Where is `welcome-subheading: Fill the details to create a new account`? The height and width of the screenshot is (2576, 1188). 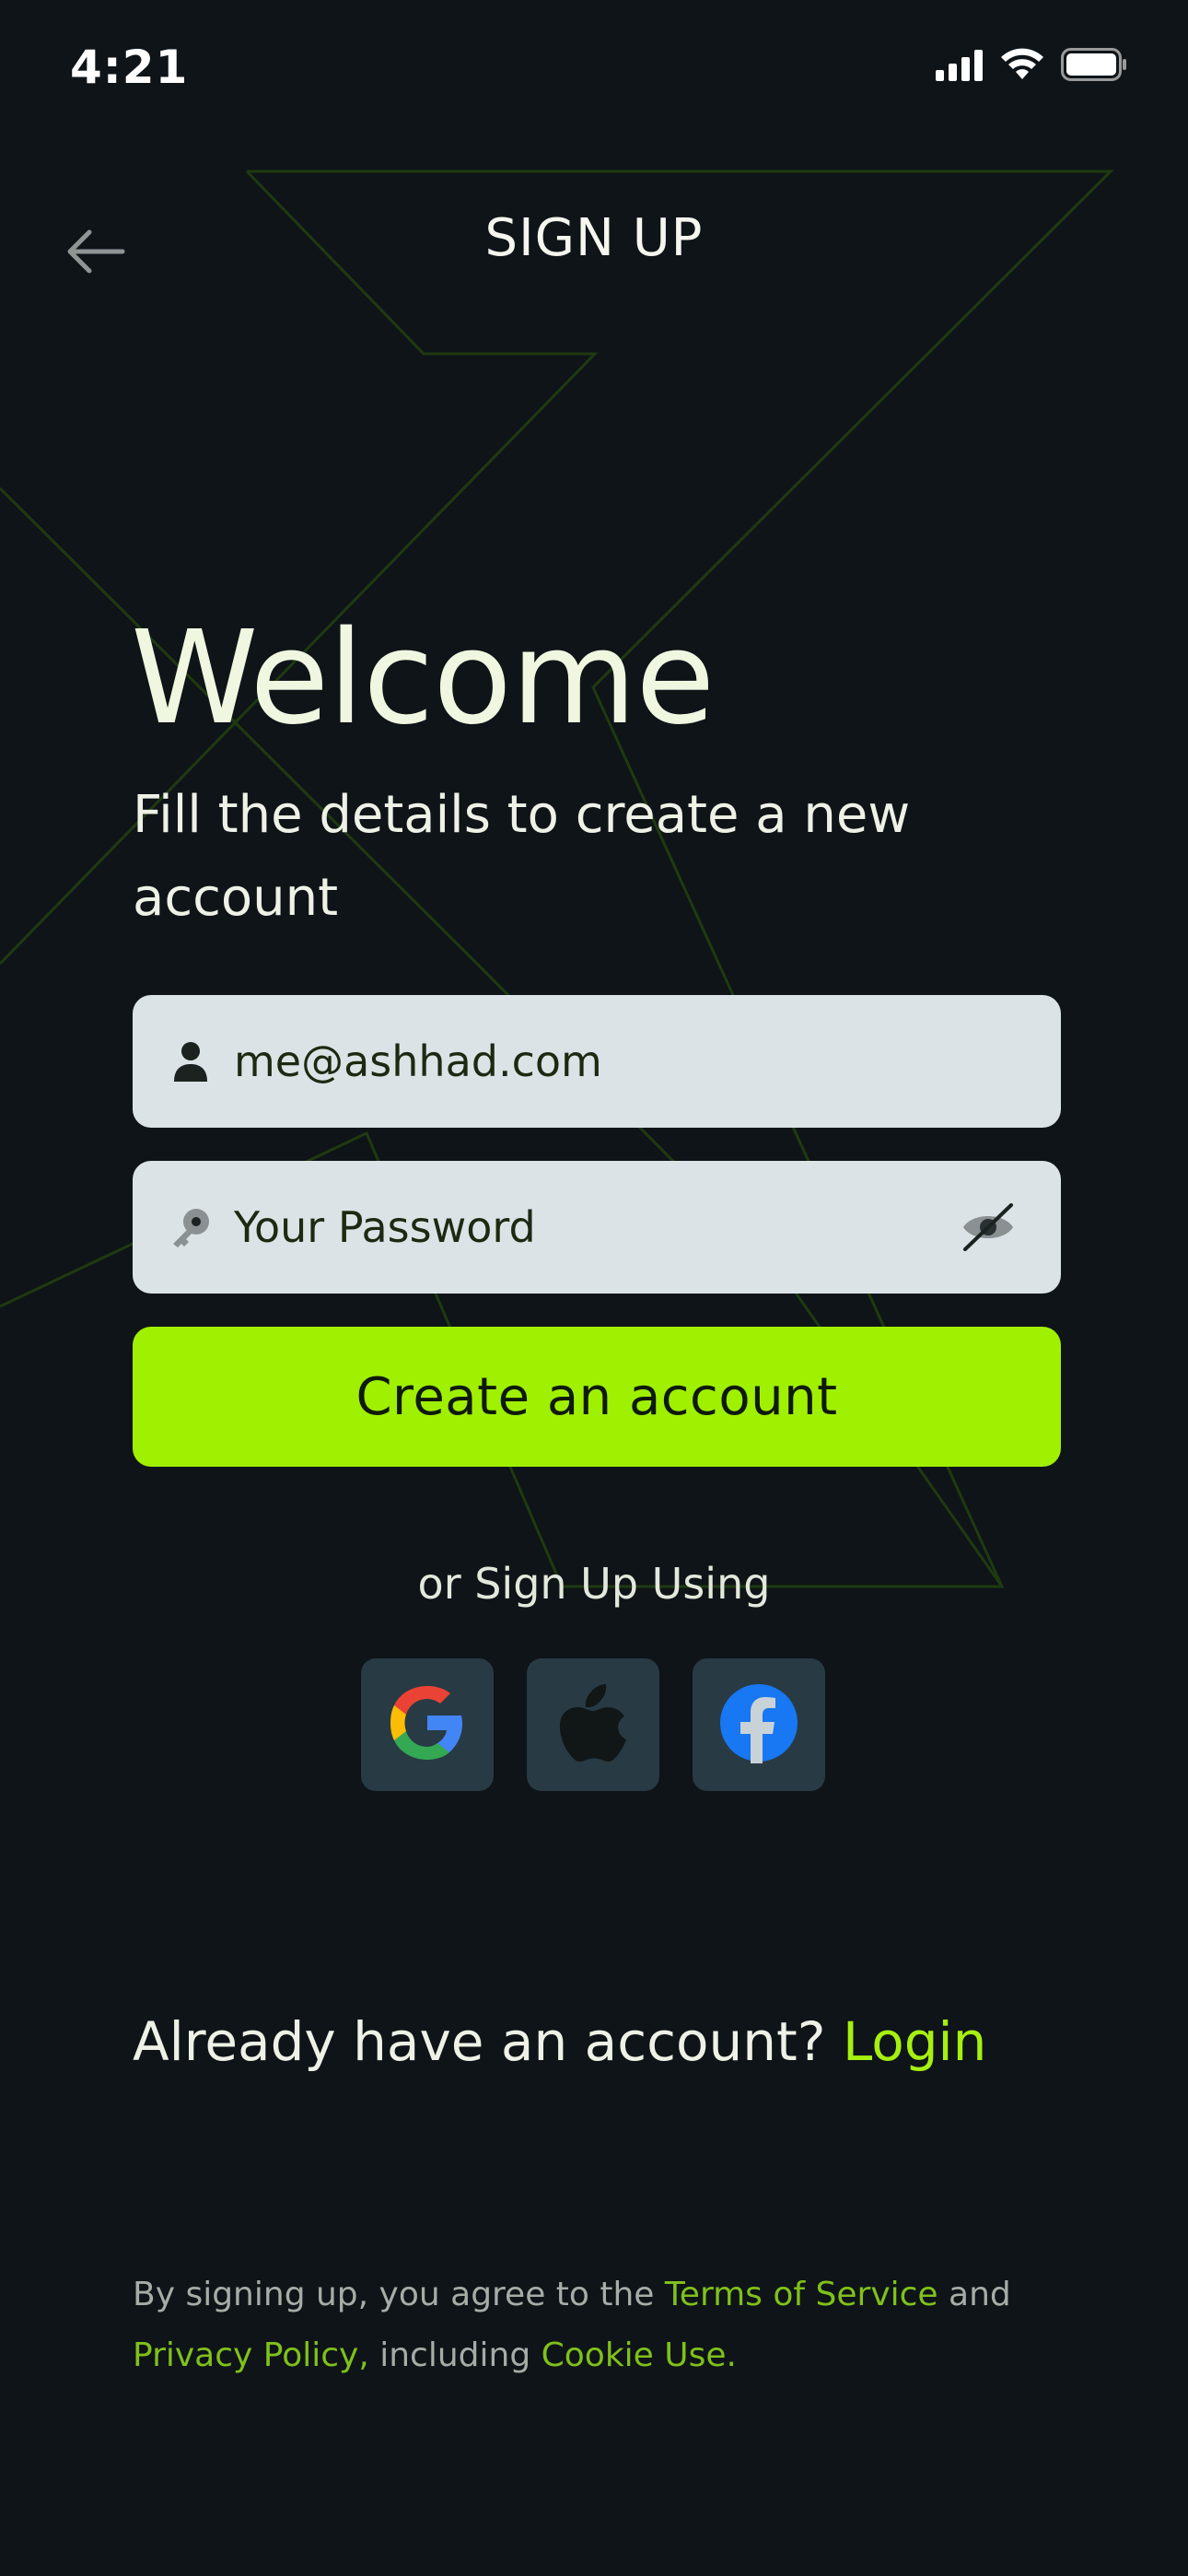 welcome-subheading: Fill the details to create a new account is located at coordinates (522, 856).